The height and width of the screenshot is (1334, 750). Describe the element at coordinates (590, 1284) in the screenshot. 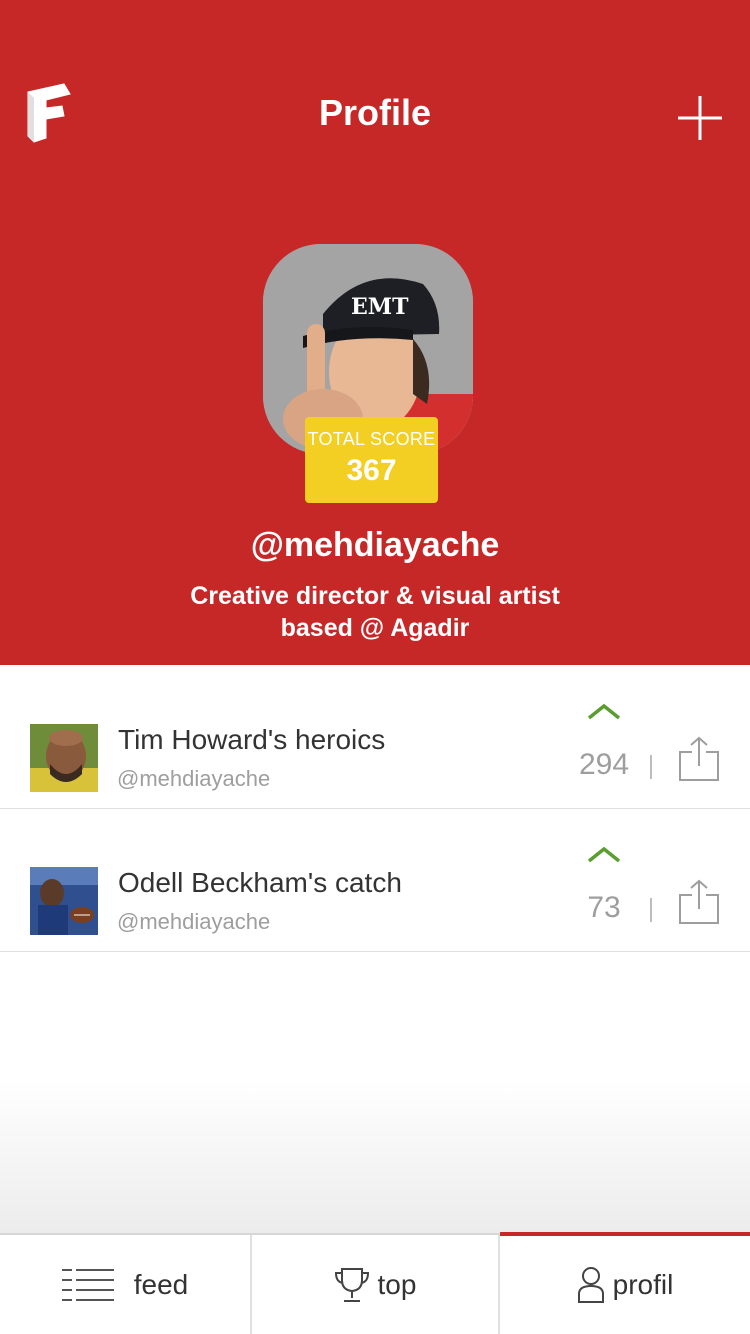

I see `user-icon` at that location.